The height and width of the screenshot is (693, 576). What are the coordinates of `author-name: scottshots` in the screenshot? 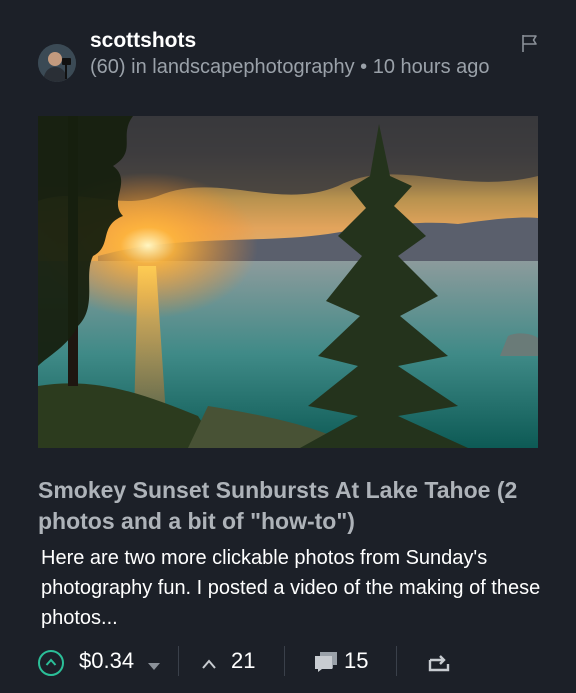 It's located at (143, 41).